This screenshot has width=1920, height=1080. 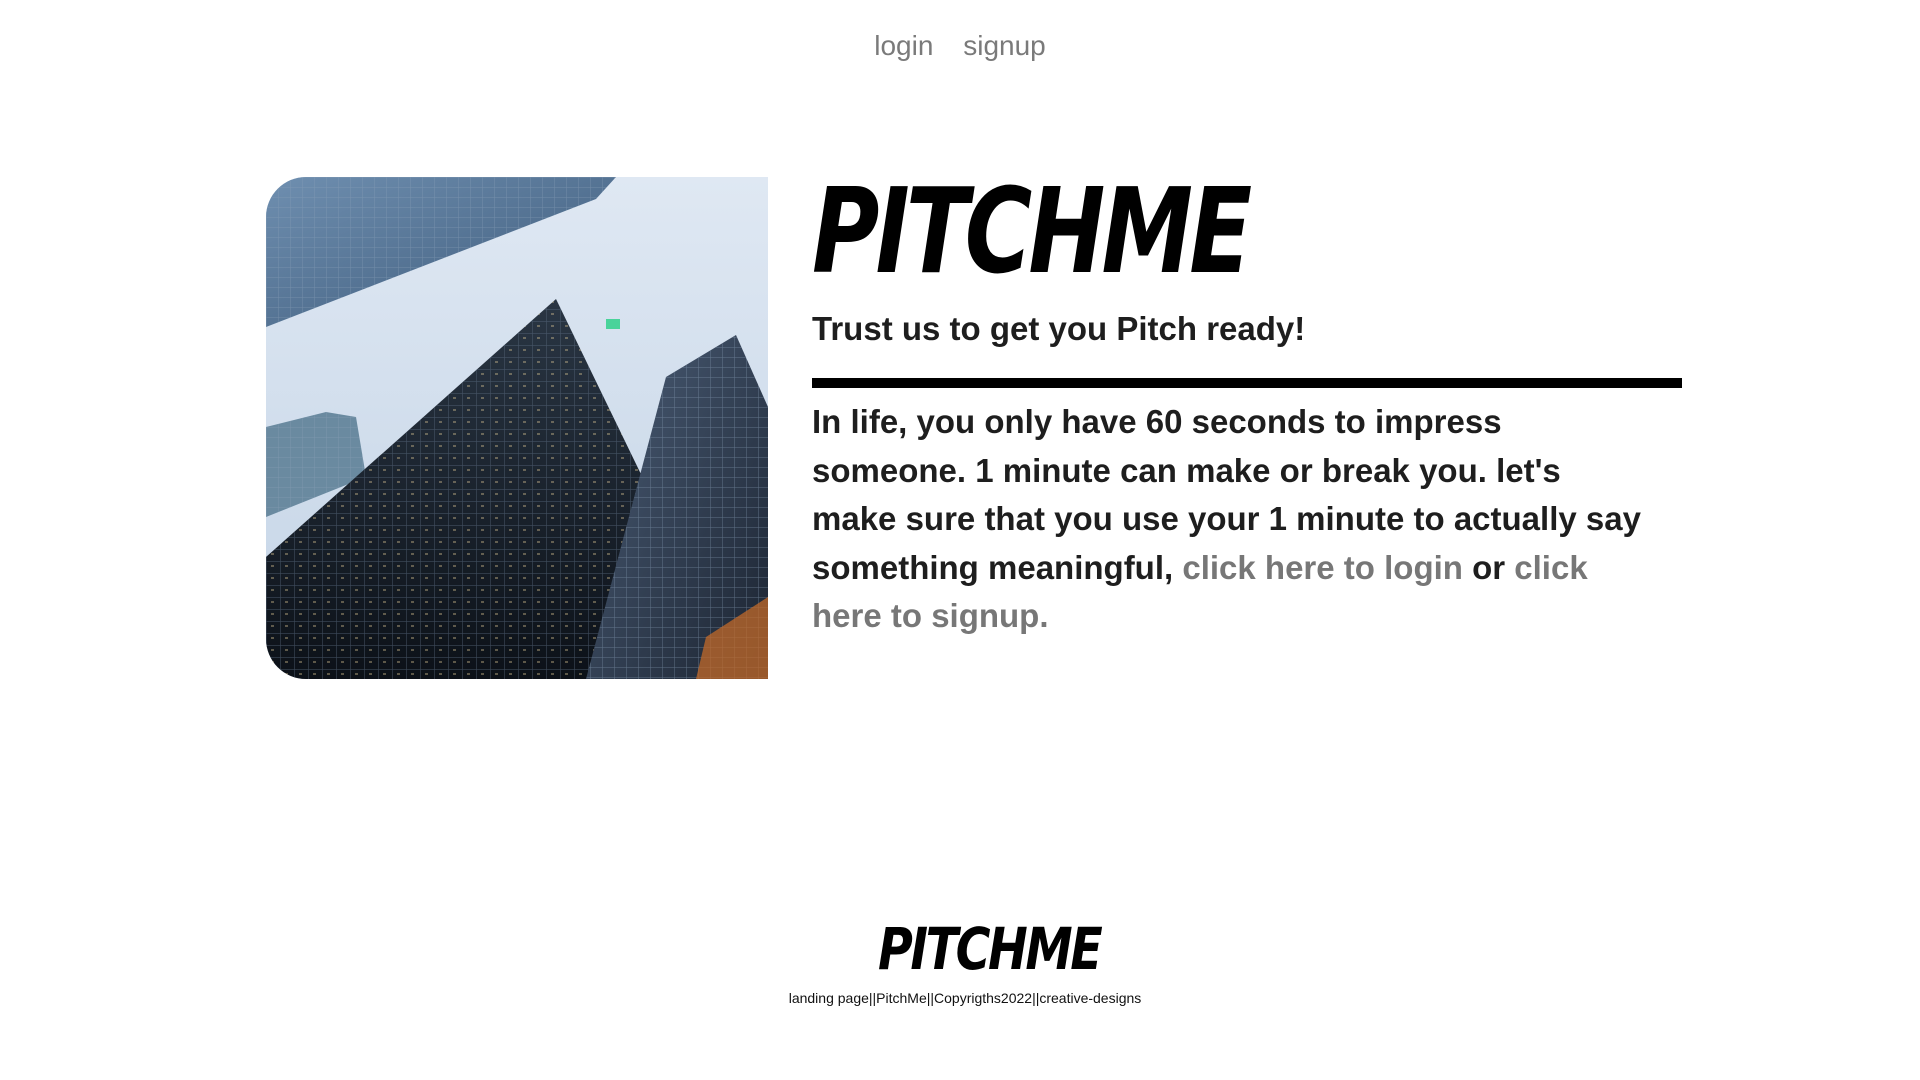 I want to click on footer-logo: PITCHME, so click(x=990, y=949).